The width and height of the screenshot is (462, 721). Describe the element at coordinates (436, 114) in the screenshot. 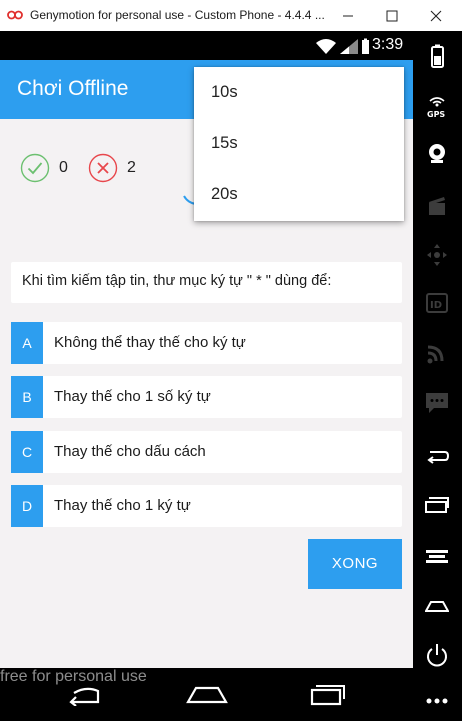

I see `svg-text: GPS` at that location.